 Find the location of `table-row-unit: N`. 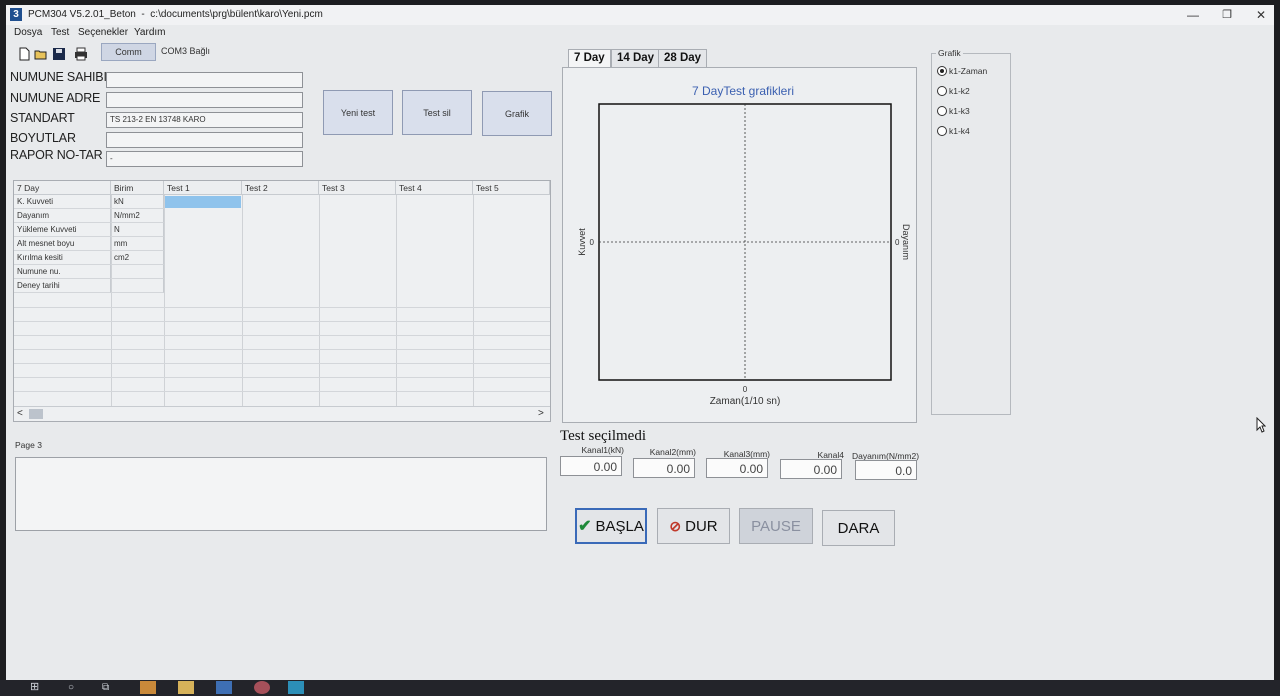

table-row-unit: N is located at coordinates (137, 230).